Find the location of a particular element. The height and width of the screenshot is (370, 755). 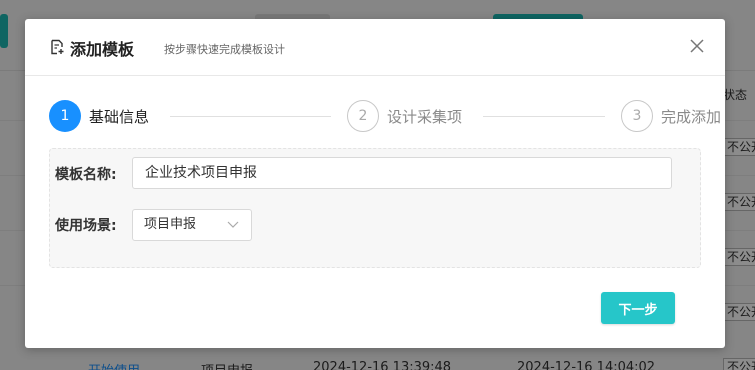

template-name-input: 企业技术项目申报 is located at coordinates (402, 173).